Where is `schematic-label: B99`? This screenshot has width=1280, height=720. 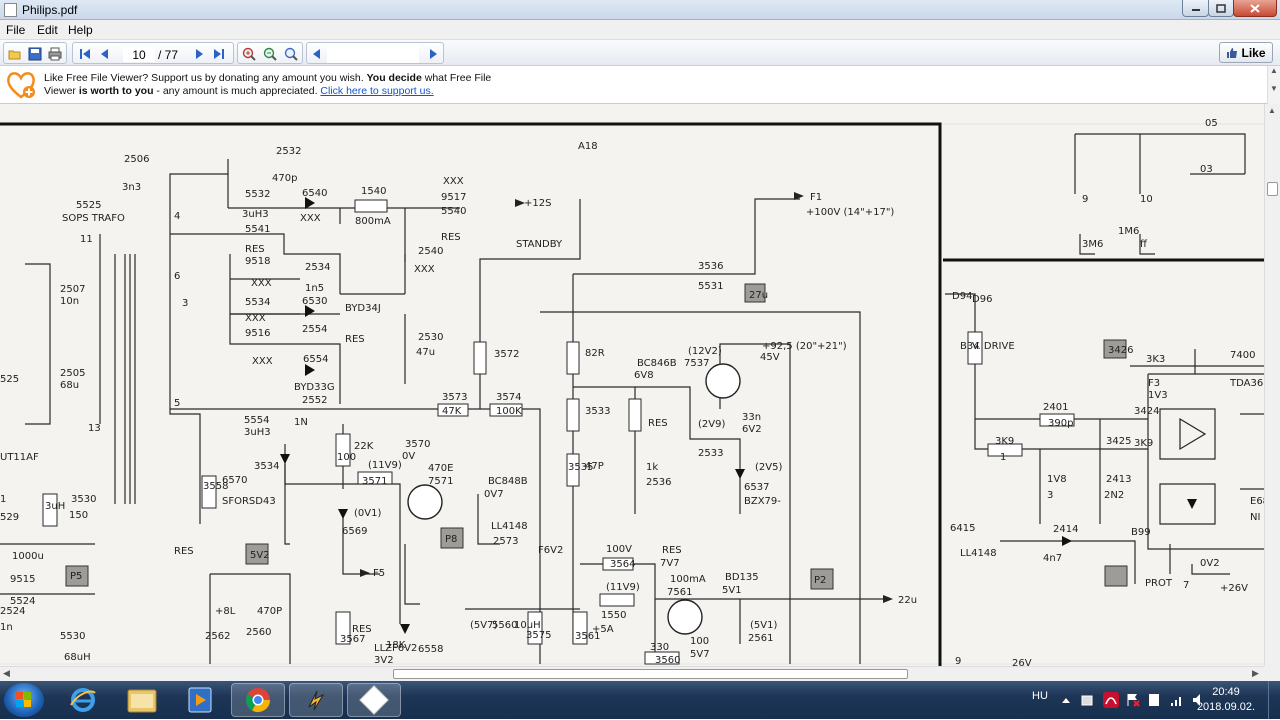
schematic-label: B99 is located at coordinates (1141, 532).